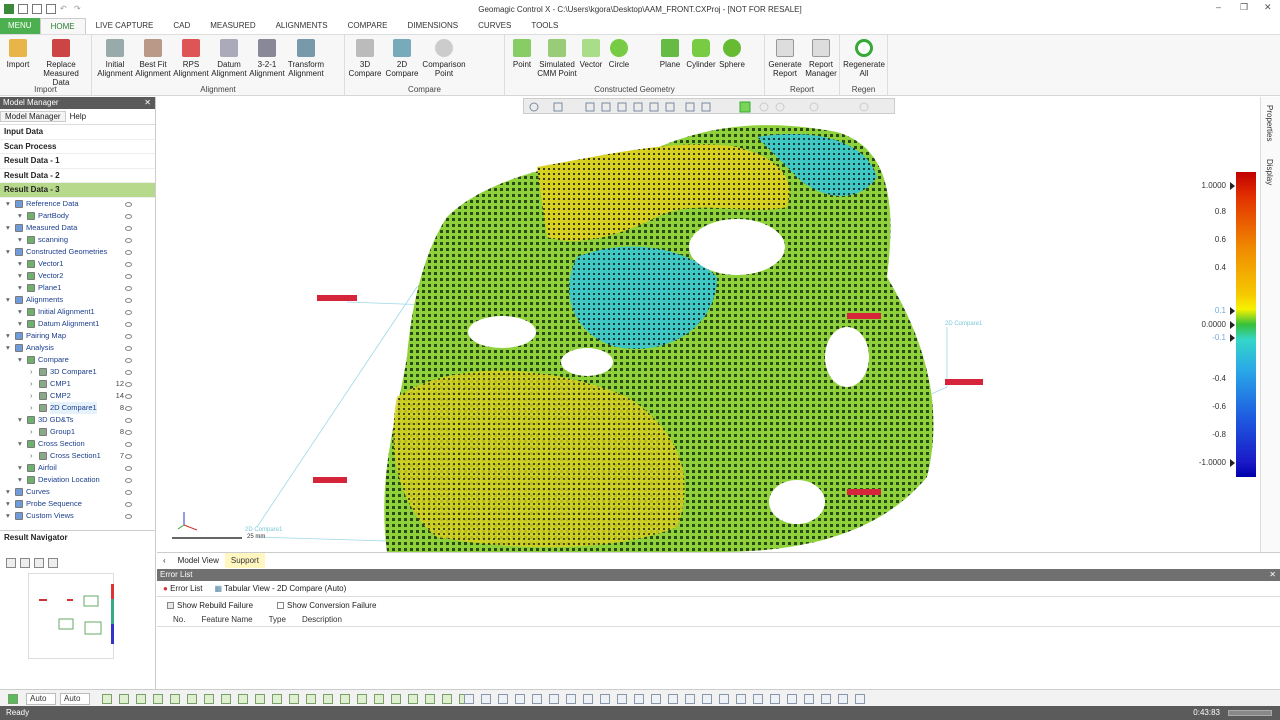 Image resolution: width=1280 pixels, height=720 pixels. Describe the element at coordinates (864, 58) in the screenshot. I see `regenerate-all-button: Regenerate All` at that location.